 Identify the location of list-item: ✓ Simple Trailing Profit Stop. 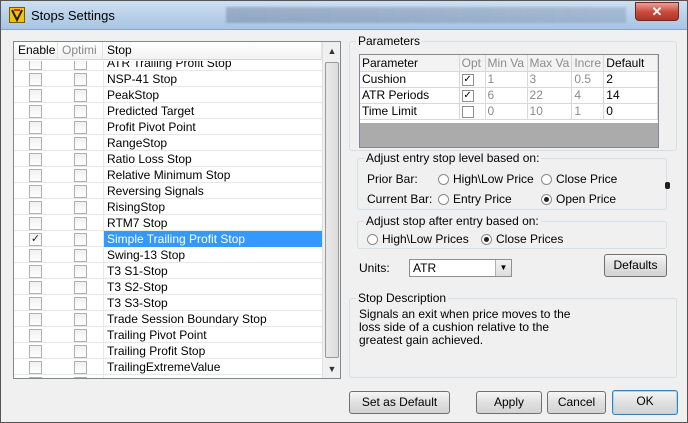
(168, 239).